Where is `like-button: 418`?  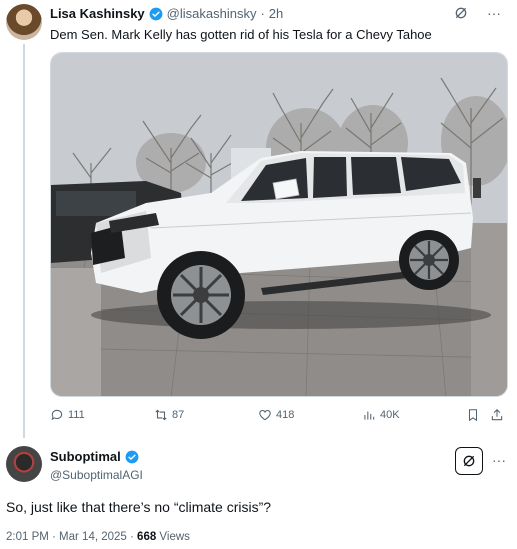
like-button: 418 is located at coordinates (276, 415).